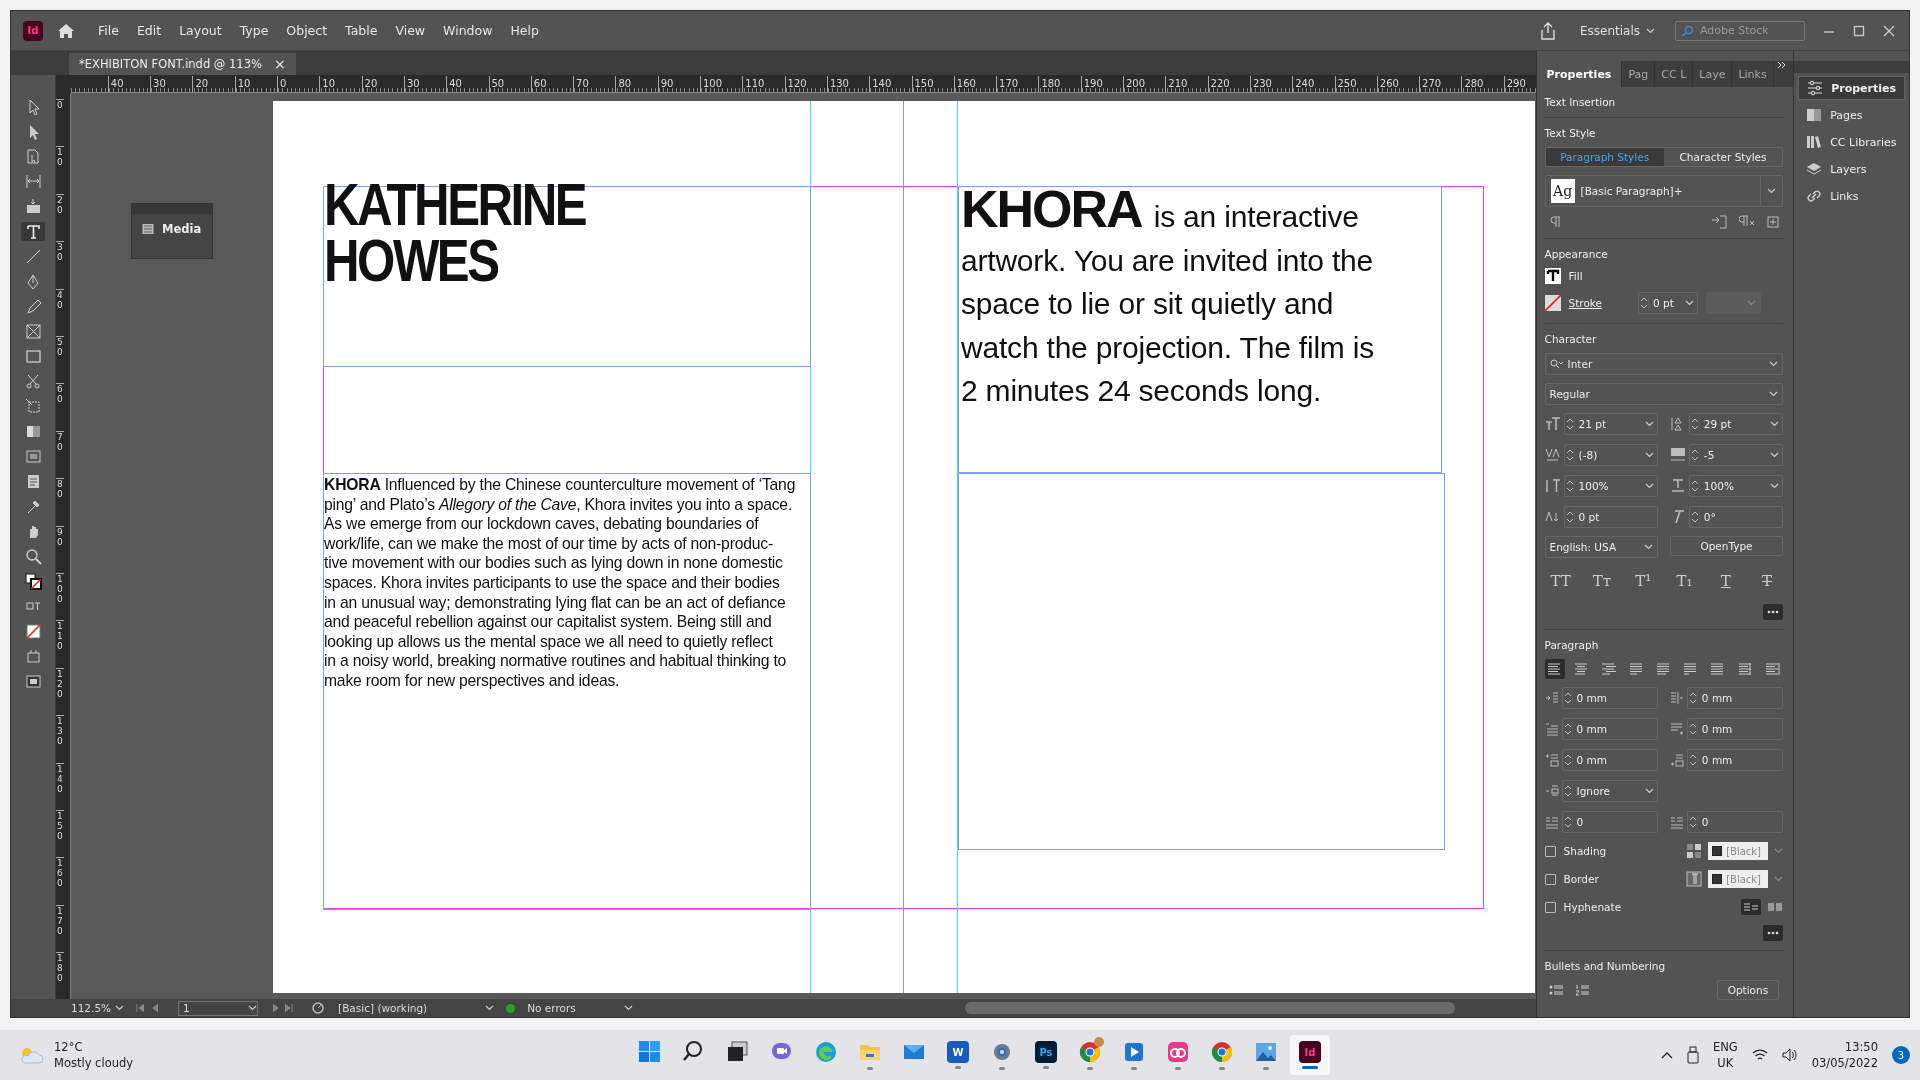 This screenshot has height=1080, width=1920. I want to click on taskbar-app: W, so click(958, 1055).